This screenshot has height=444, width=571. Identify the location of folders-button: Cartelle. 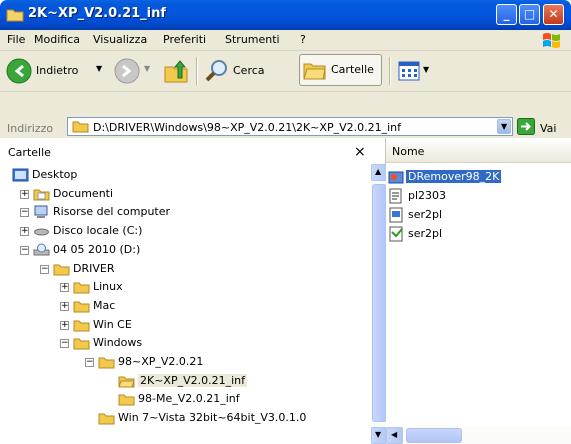
(340, 70).